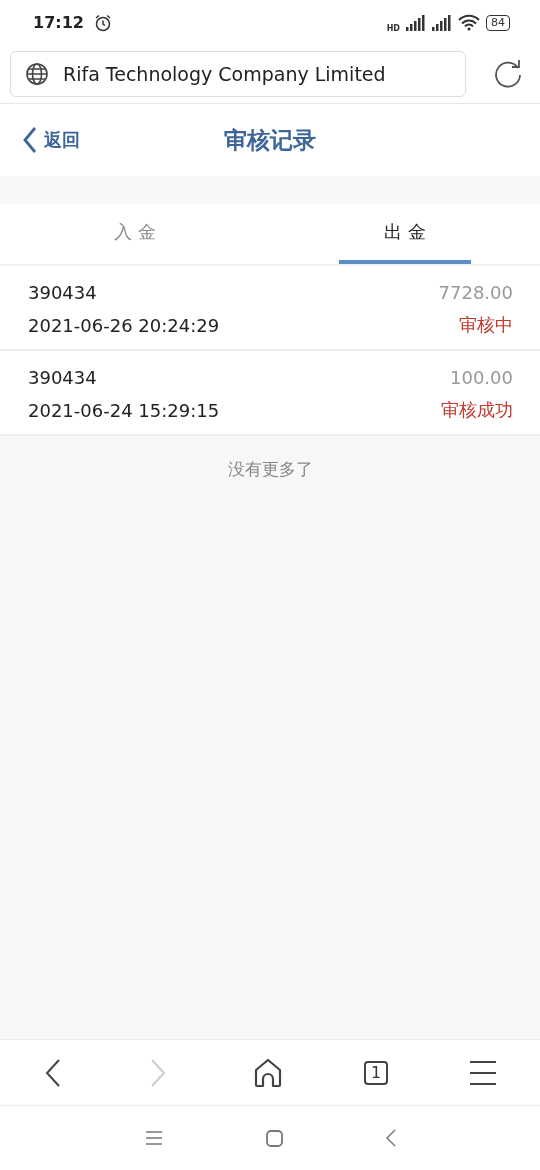 The height and width of the screenshot is (1170, 540). What do you see at coordinates (270, 308) in the screenshot?
I see `record-row: 390434 7728.00 2021-06-26 20:24:29 审核中` at bounding box center [270, 308].